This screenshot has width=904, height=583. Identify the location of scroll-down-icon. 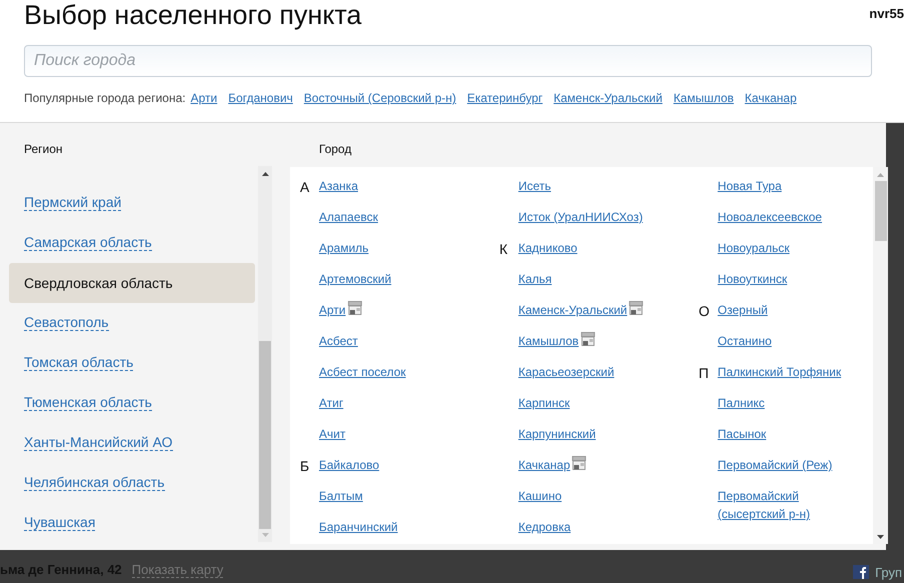
(880, 537).